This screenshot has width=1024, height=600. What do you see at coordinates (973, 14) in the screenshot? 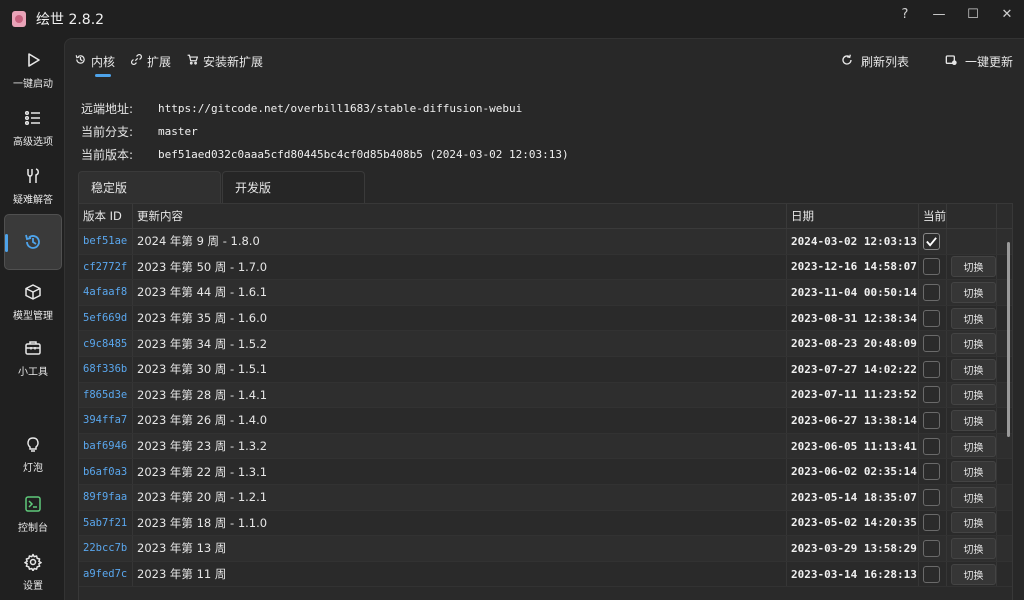
I see `maximize-icon: ☐` at bounding box center [973, 14].